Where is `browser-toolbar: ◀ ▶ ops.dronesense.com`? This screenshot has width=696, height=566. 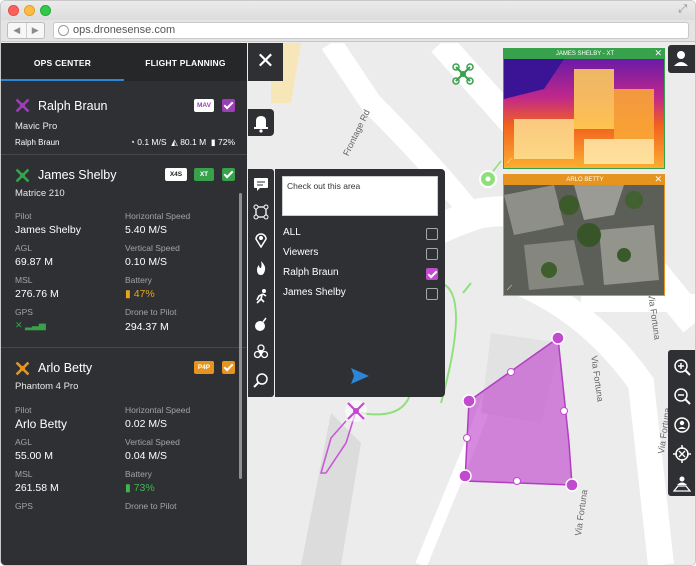
browser-toolbar: ◀ ▶ ops.dronesense.com is located at coordinates (348, 31).